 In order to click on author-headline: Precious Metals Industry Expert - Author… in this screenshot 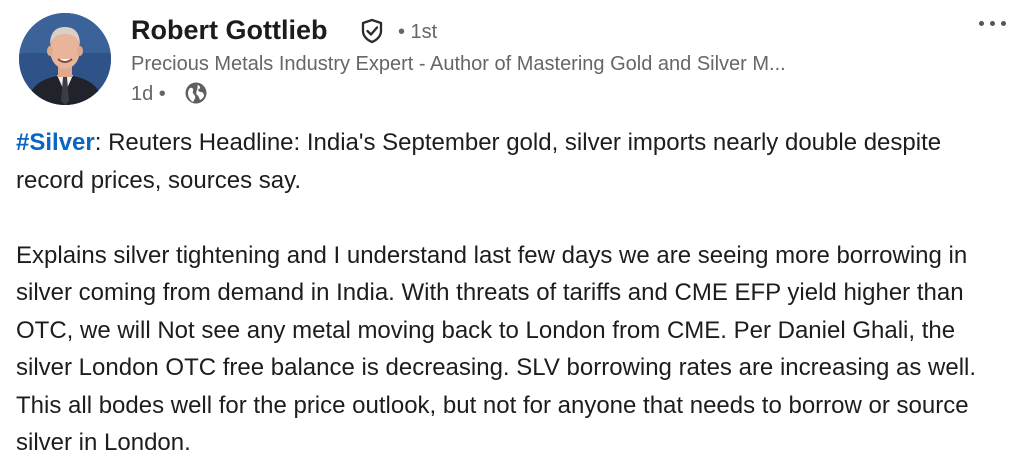, I will do `click(458, 64)`.